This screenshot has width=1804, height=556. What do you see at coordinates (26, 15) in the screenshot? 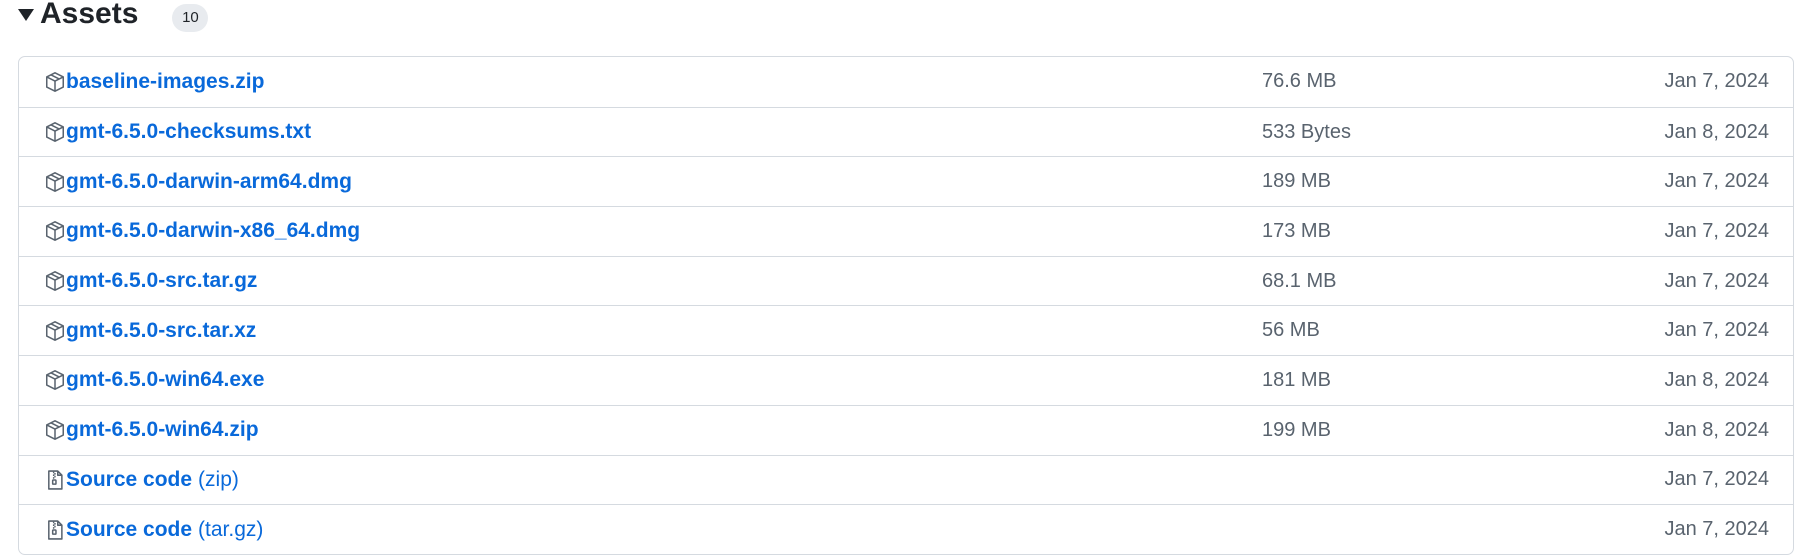
I see `caret-down-icon` at bounding box center [26, 15].